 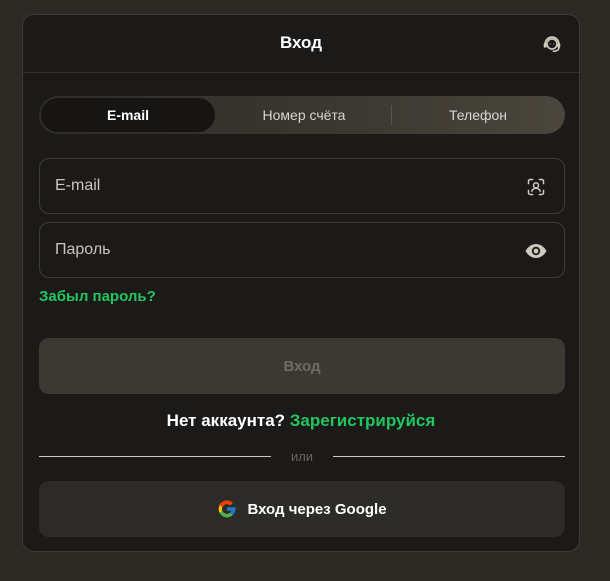 I want to click on tab-divider, so click(x=391, y=115).